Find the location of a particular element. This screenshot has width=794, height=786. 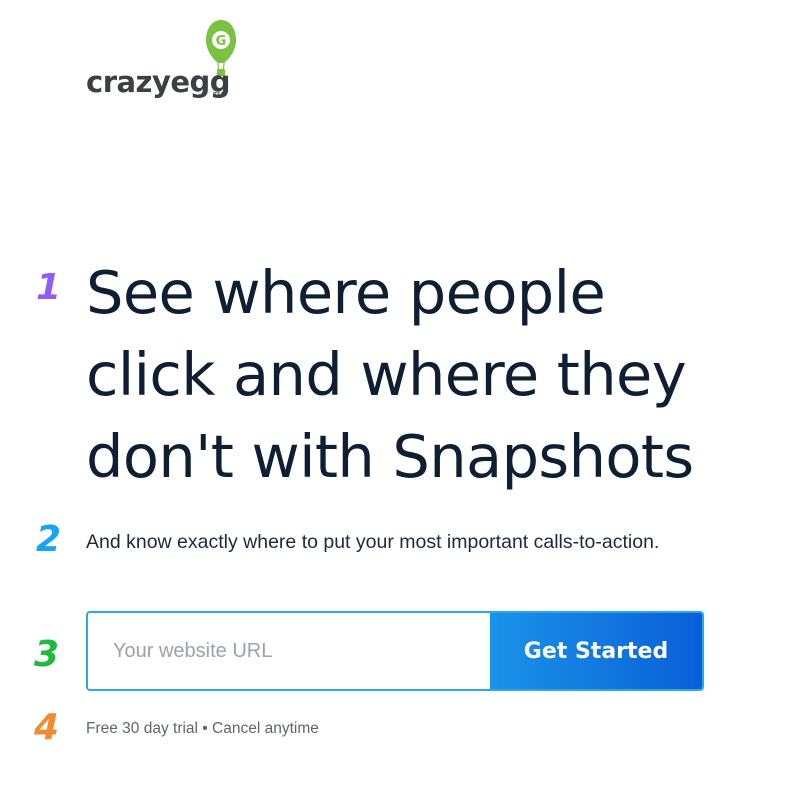

crazyegg-logo: G crazyegg TM is located at coordinates (166, 60).